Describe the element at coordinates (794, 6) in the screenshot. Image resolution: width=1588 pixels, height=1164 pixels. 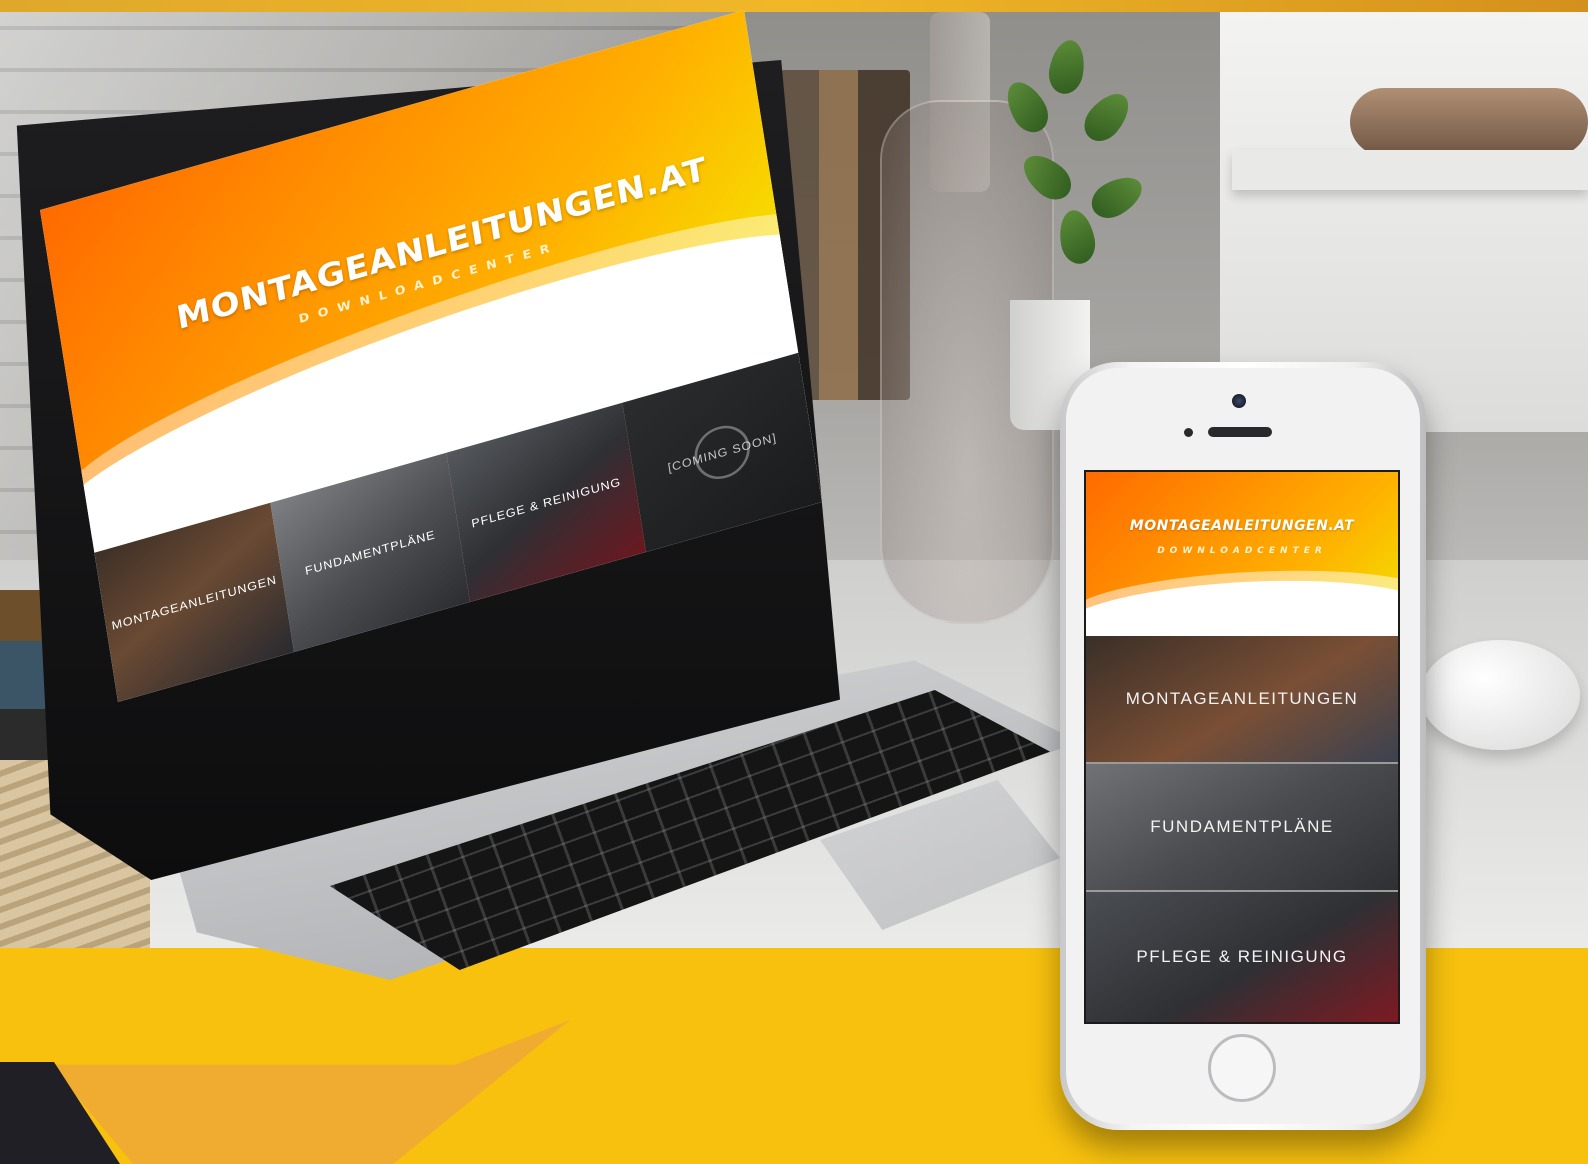
I see `top-stripe` at that location.